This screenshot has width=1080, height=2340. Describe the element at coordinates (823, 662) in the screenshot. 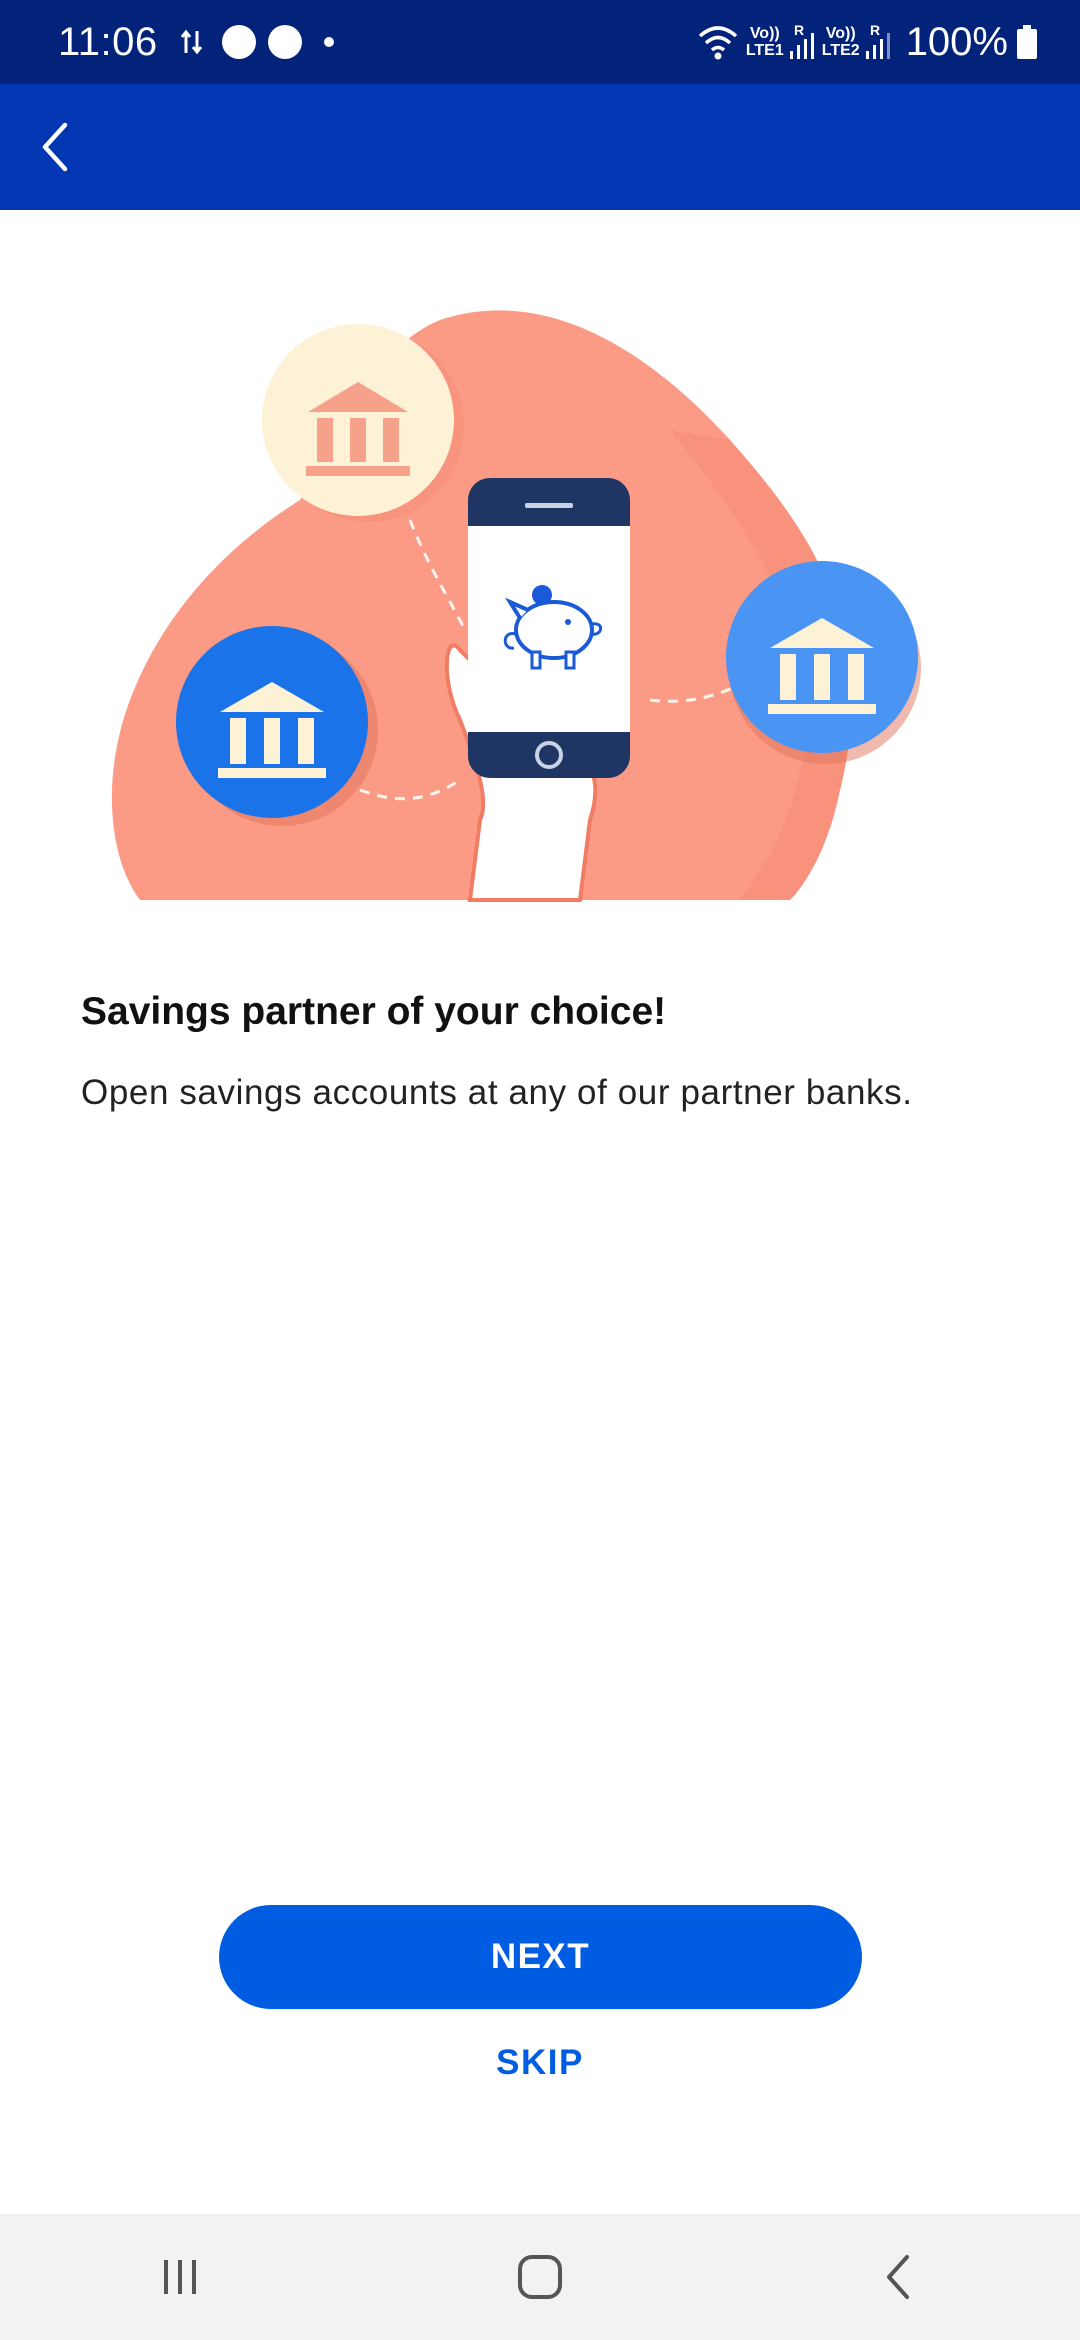

I see `bank-icon` at that location.